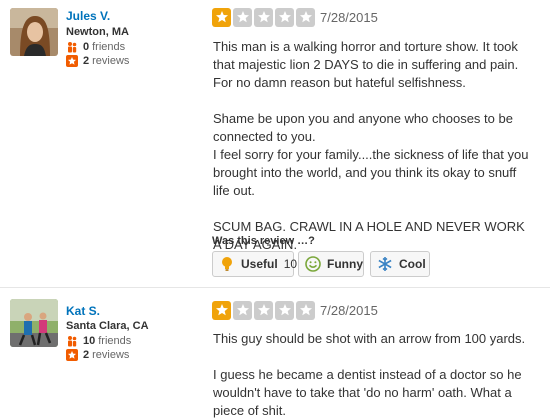  What do you see at coordinates (313, 264) in the screenshot?
I see `smiley-icon` at bounding box center [313, 264].